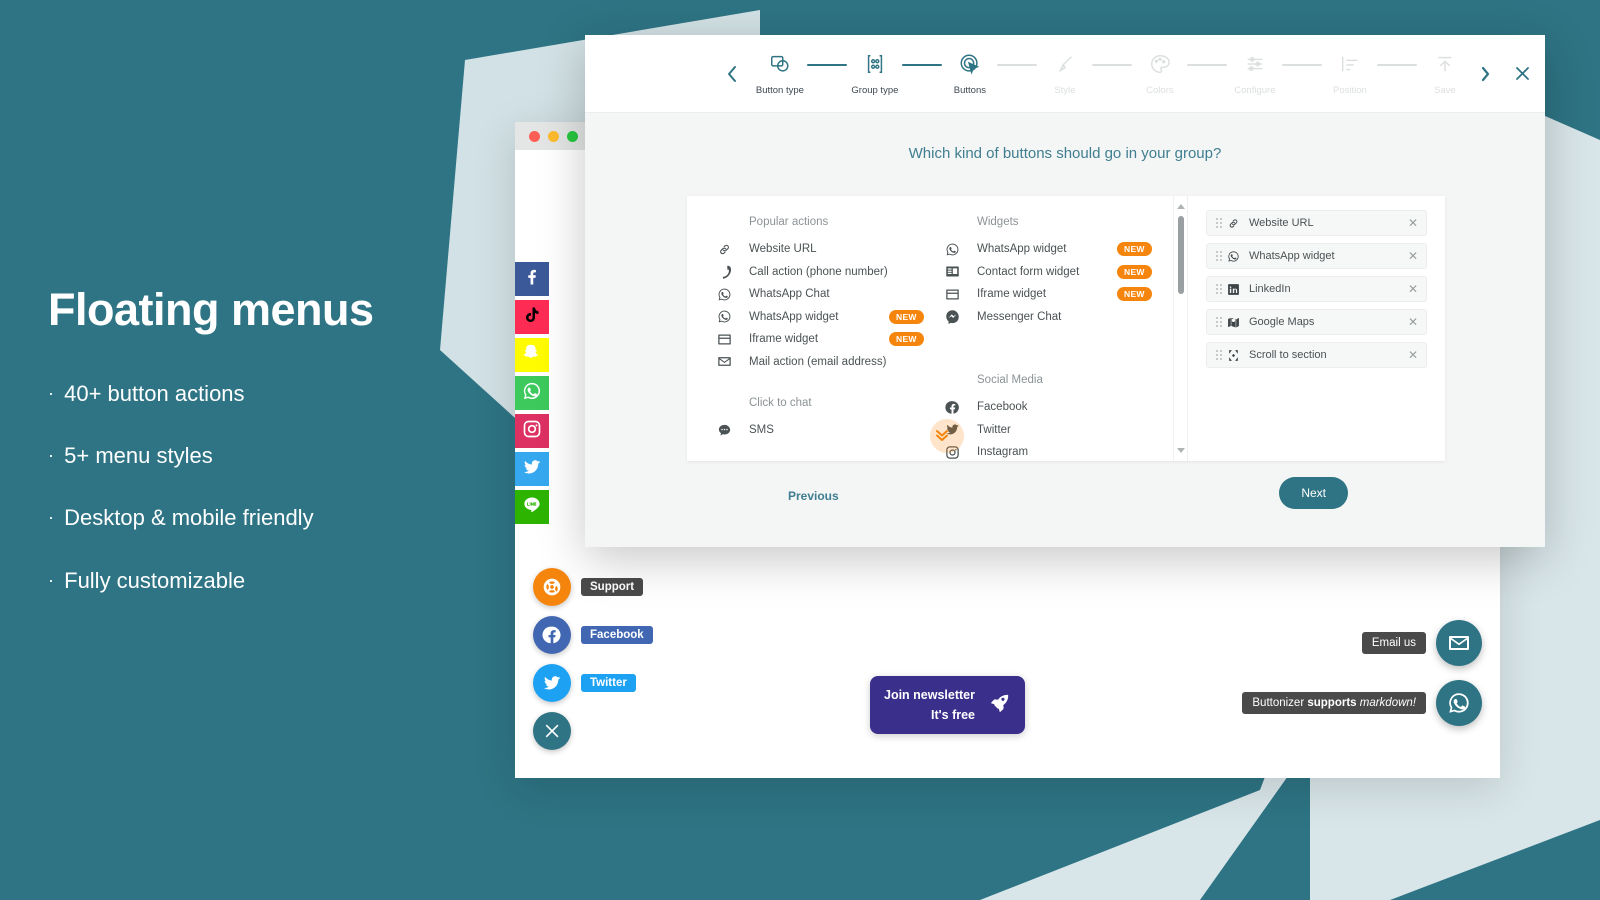  I want to click on scroll-up-arrow-icon, so click(1181, 206).